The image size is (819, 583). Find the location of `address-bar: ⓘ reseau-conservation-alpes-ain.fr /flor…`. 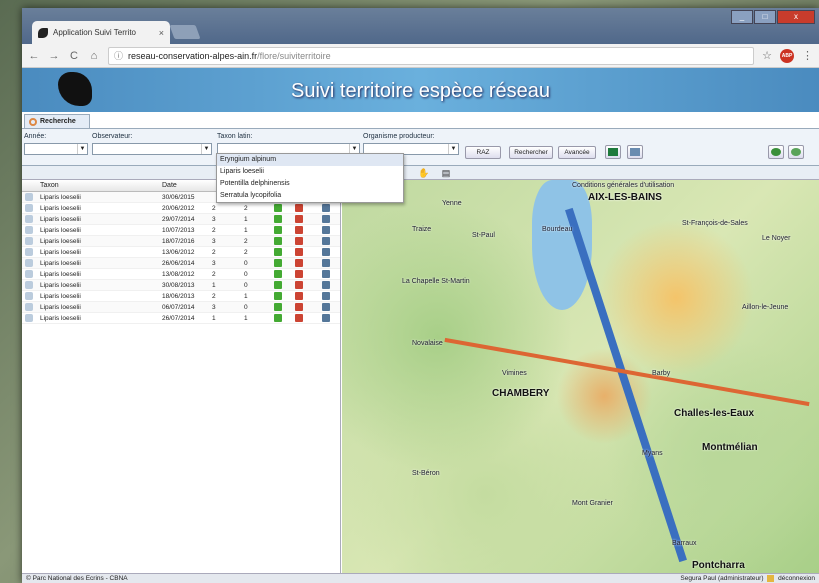

address-bar: ⓘ reseau-conservation-alpes-ain.fr /flor… is located at coordinates (431, 55).